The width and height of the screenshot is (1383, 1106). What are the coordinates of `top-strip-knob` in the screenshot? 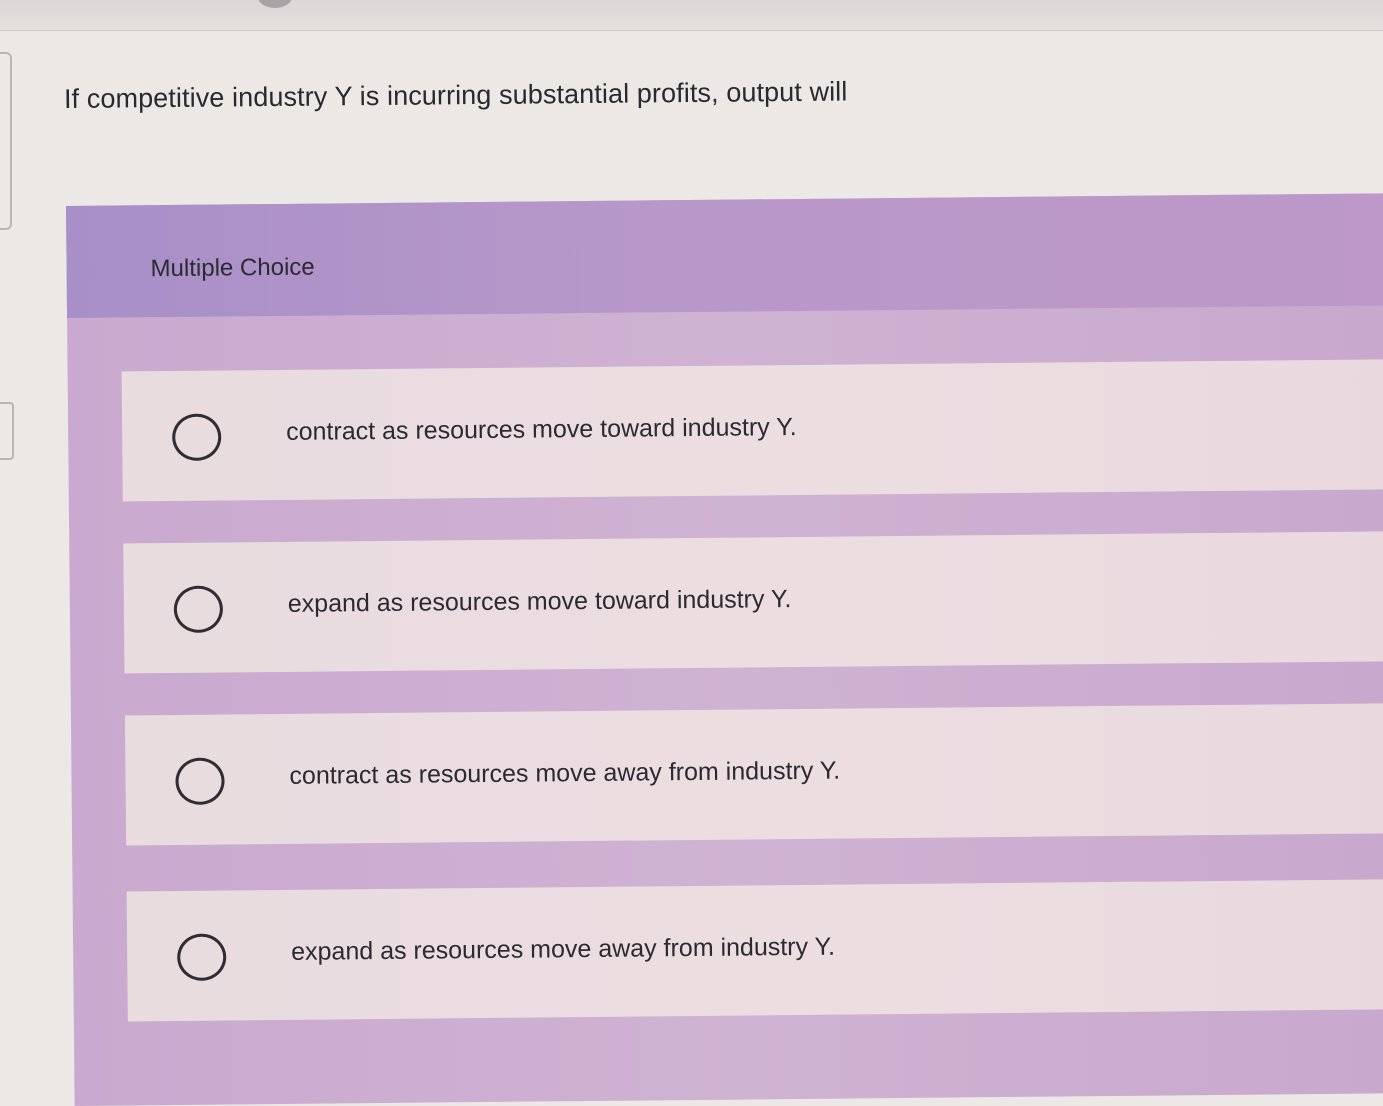 It's located at (275, 4).